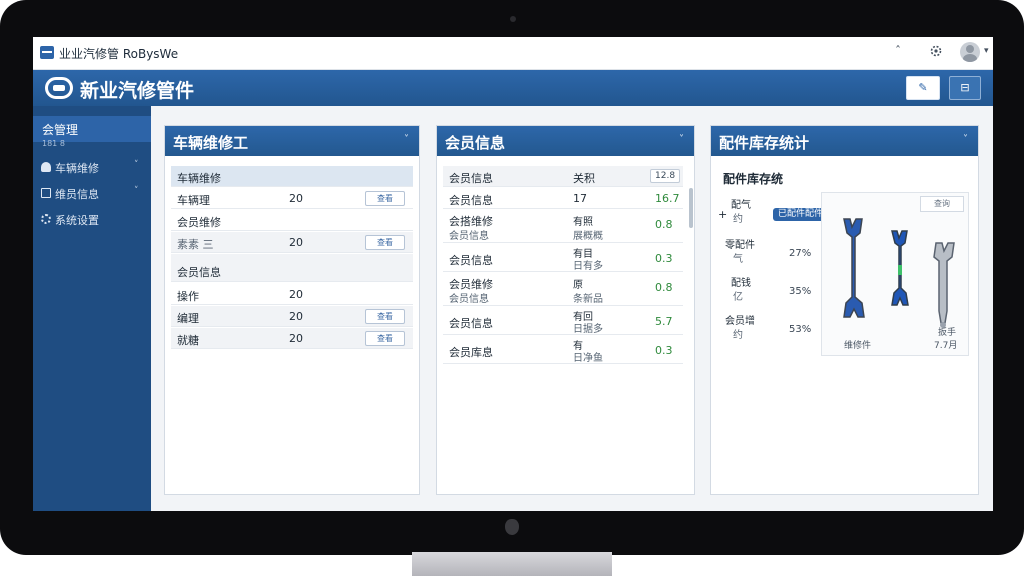 This screenshot has height=576, width=1024. Describe the element at coordinates (60, 130) in the screenshot. I see `sidebar-item-label: 会管理` at that location.